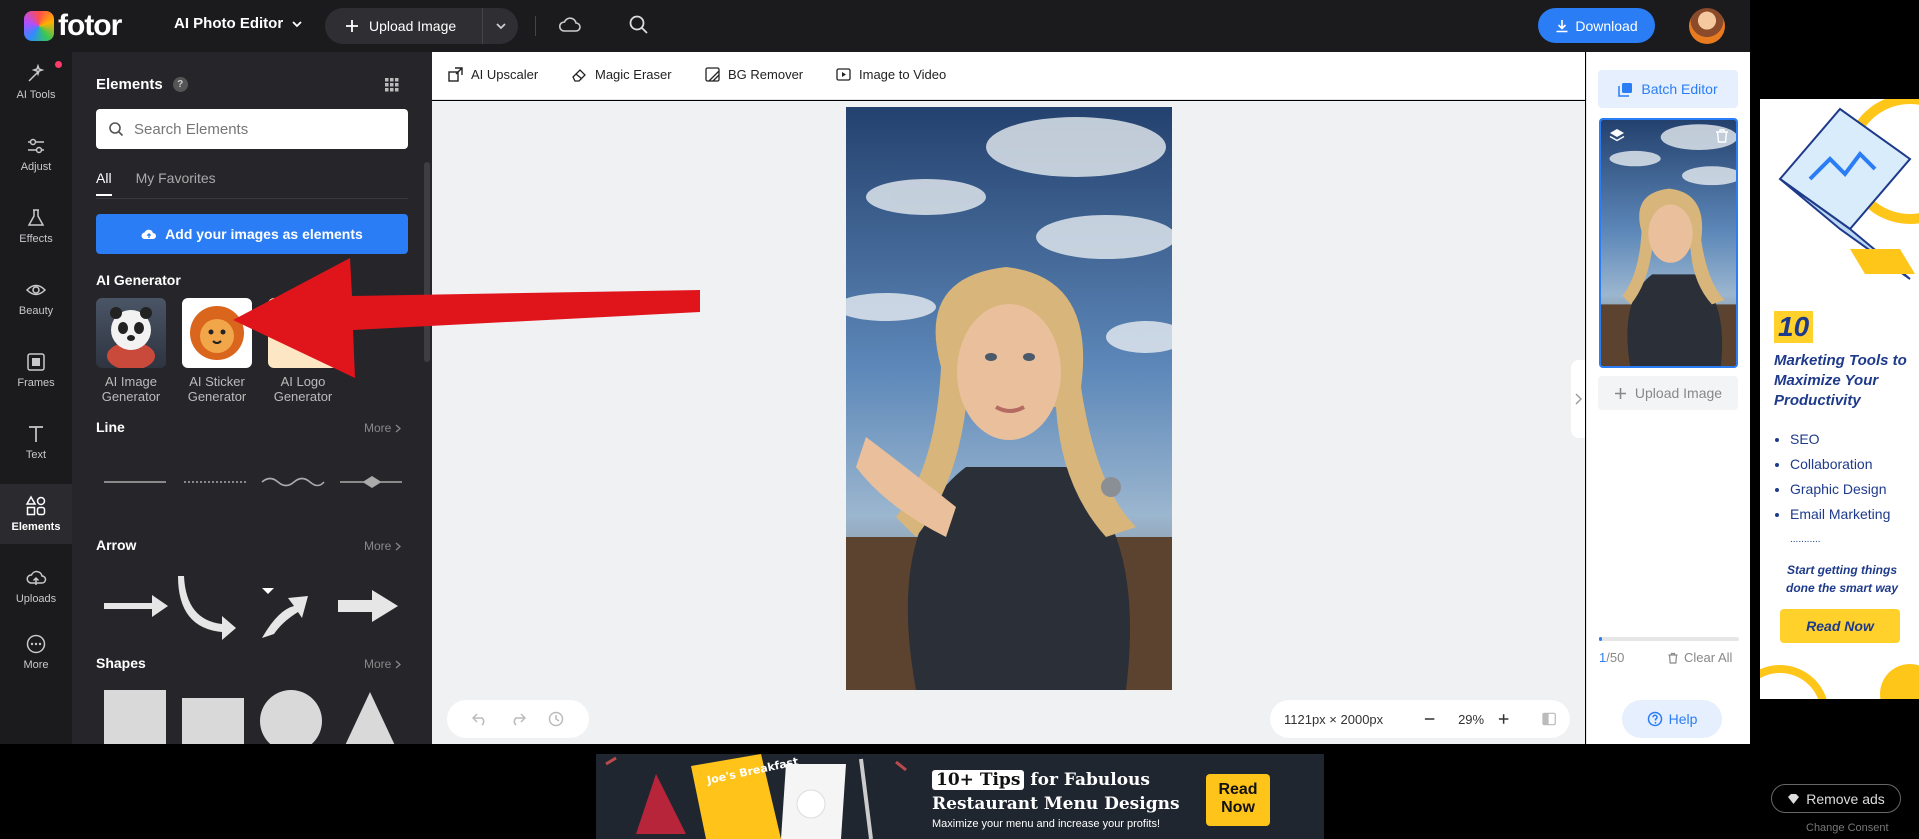 This screenshot has width=1919, height=839. I want to click on fotor-logo: fotor, so click(73, 26).